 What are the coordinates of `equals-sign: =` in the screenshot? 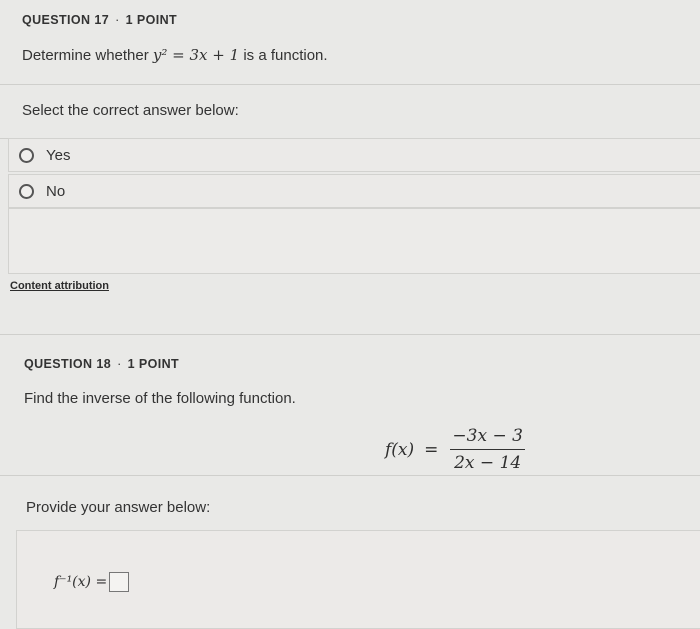 It's located at (431, 449).